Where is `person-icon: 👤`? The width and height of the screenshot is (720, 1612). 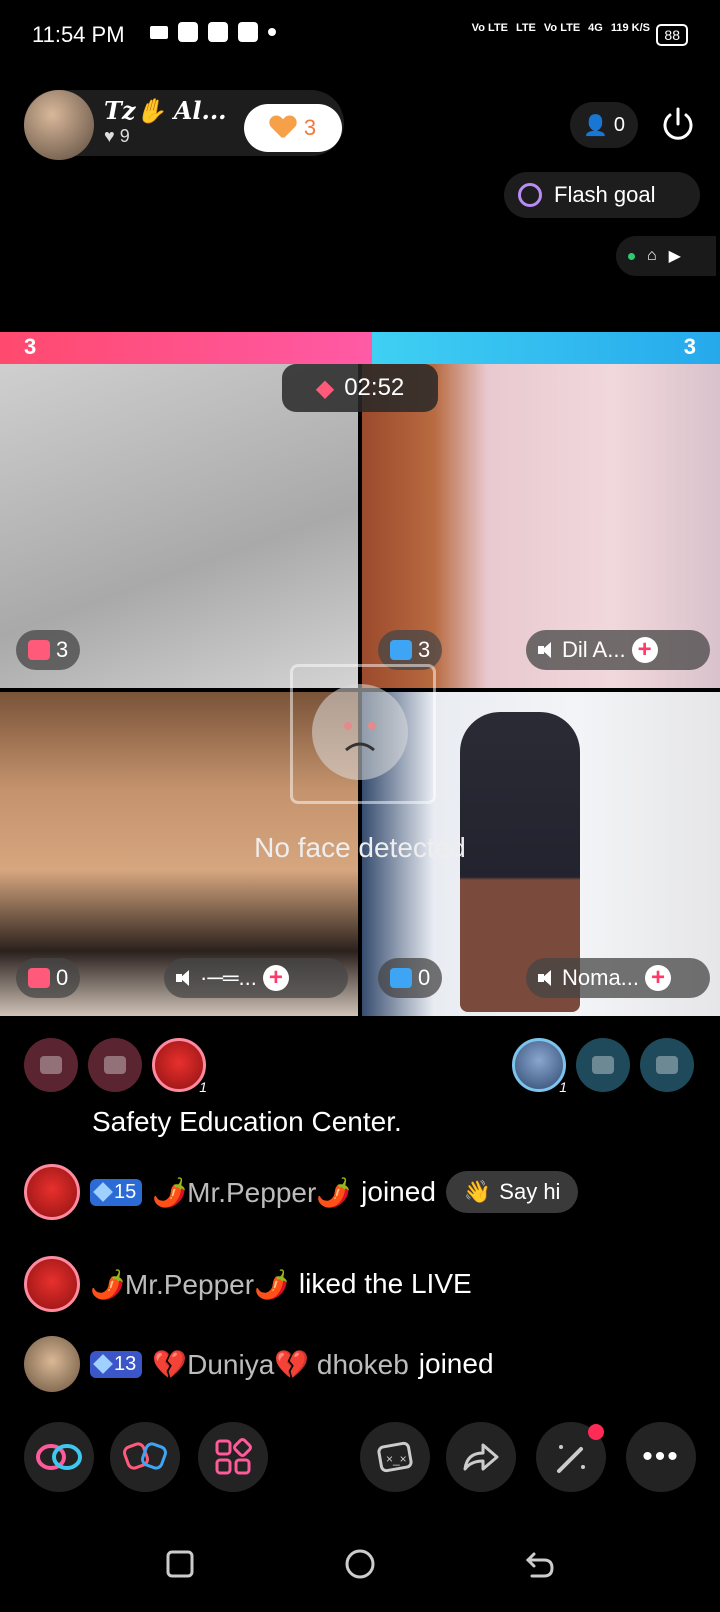 person-icon: 👤 is located at coordinates (595, 125).